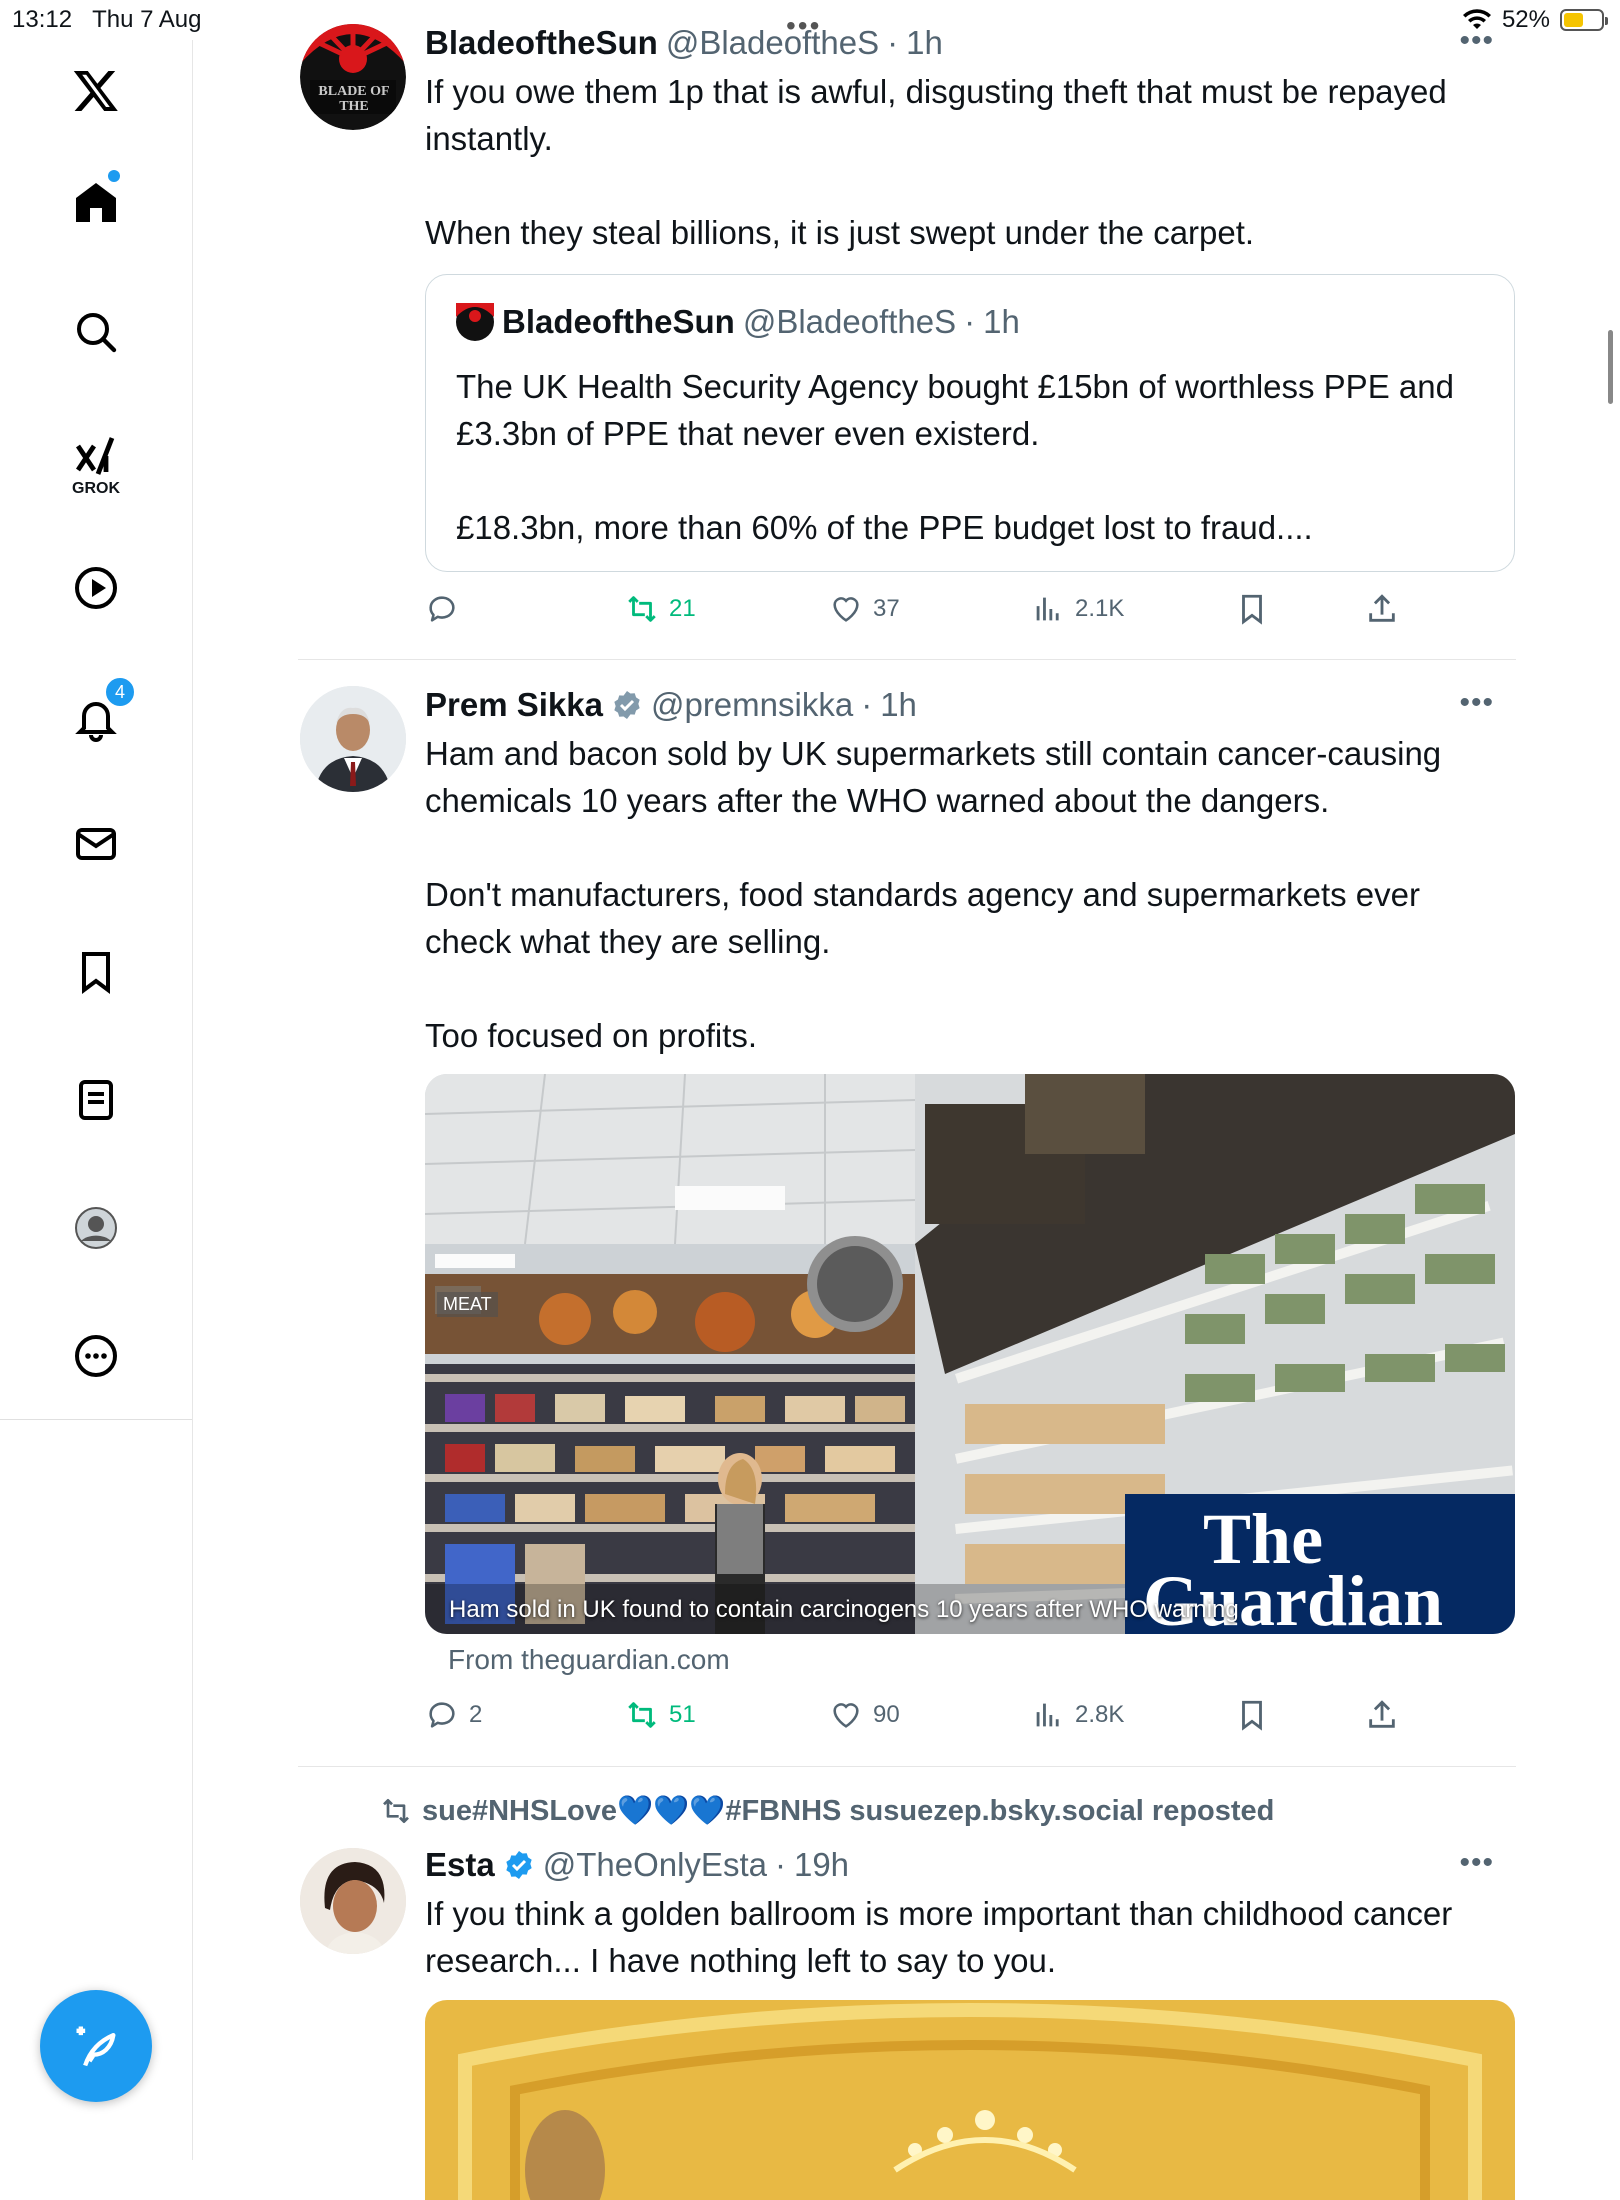 Image resolution: width=1620 pixels, height=2200 pixels. What do you see at coordinates (849, 321) in the screenshot?
I see `quoted-author-handle: @BladeoftheS` at bounding box center [849, 321].